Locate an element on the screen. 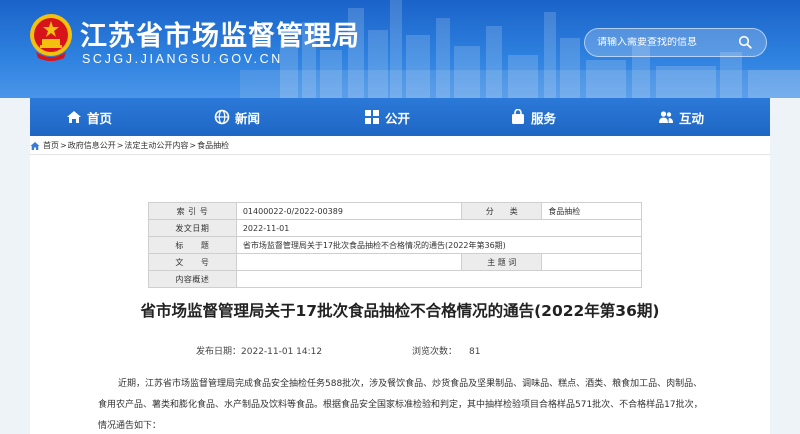  nav-item-interact: 互动 is located at coordinates (681, 117).